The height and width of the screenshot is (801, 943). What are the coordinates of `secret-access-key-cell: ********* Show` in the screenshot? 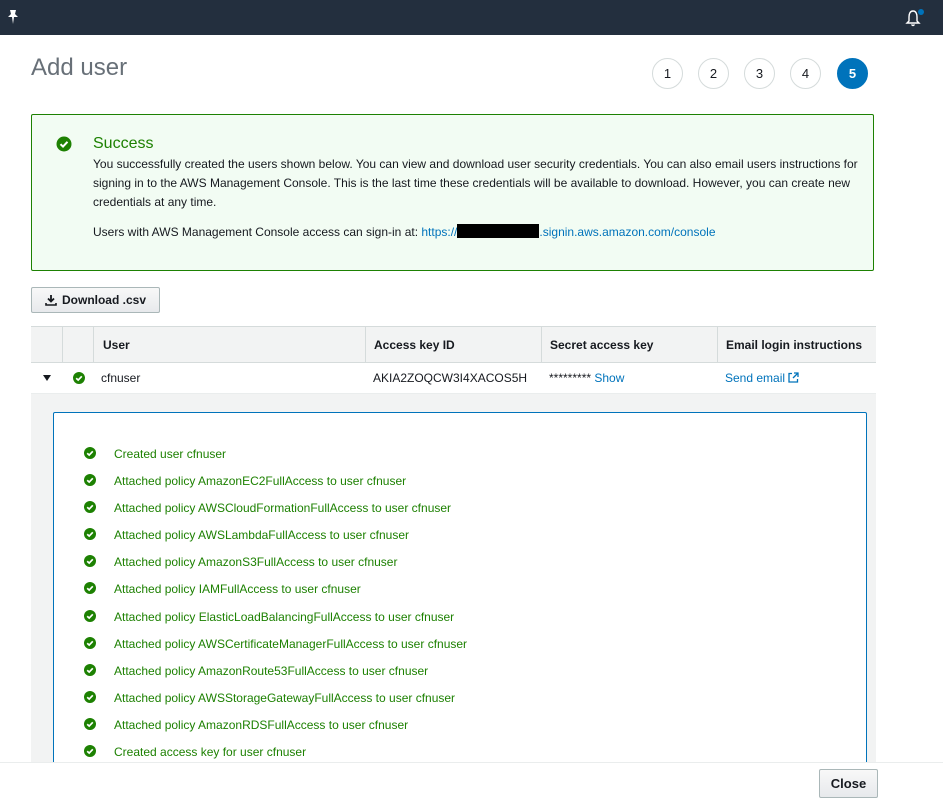 It's located at (586, 378).